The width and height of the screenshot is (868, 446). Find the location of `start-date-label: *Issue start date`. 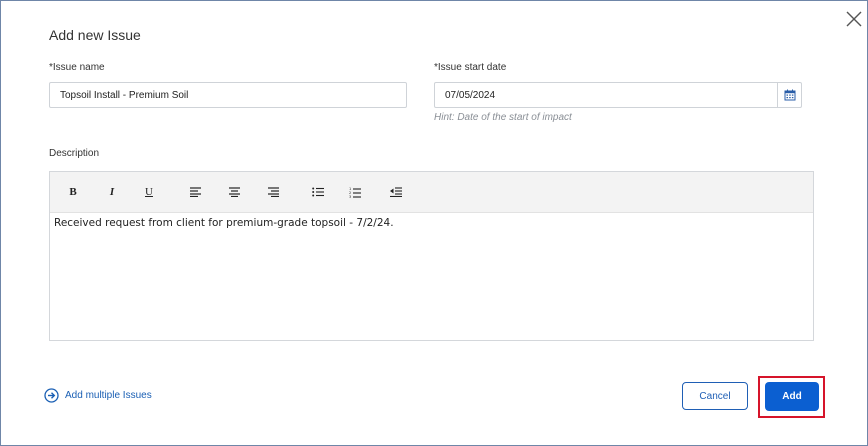

start-date-label: *Issue start date is located at coordinates (470, 67).